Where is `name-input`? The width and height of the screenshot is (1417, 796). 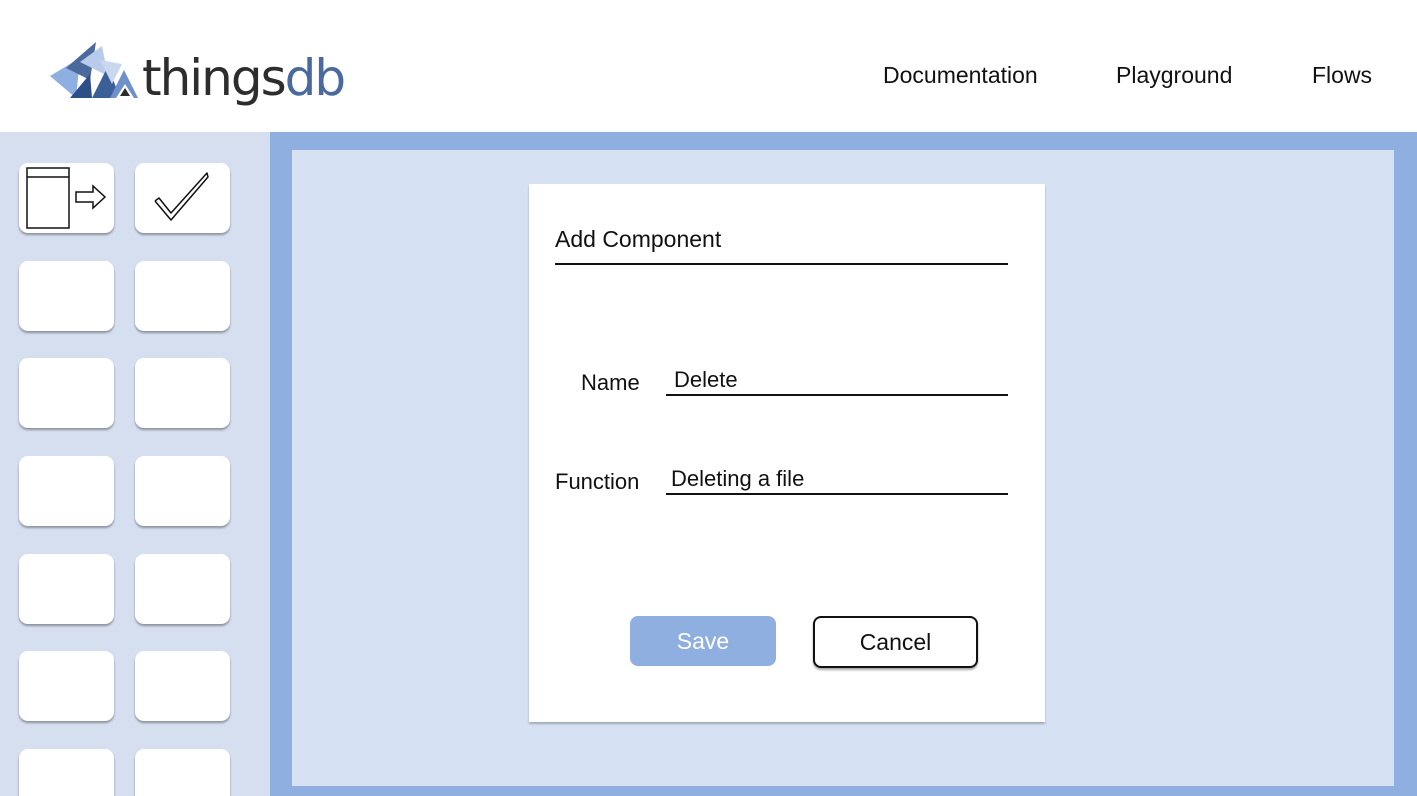 name-input is located at coordinates (837, 381).